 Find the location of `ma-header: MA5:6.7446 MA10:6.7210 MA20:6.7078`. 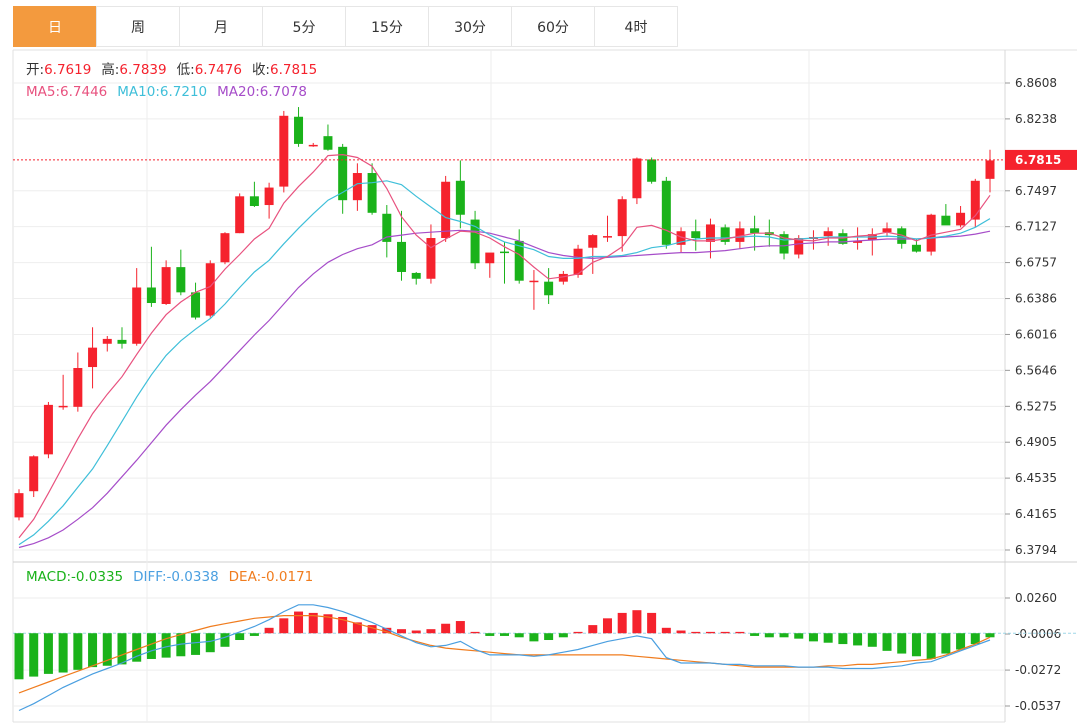

ma-header: MA5:6.7446 MA10:6.7210 MA20:6.7078 is located at coordinates (166, 92).